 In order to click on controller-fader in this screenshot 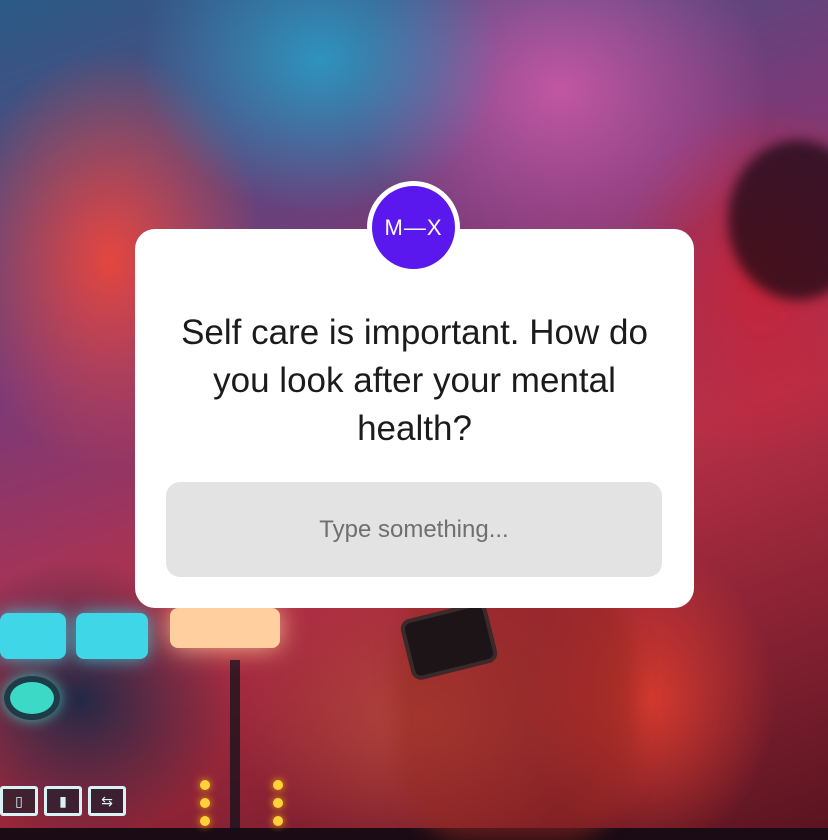, I will do `click(235, 745)`.